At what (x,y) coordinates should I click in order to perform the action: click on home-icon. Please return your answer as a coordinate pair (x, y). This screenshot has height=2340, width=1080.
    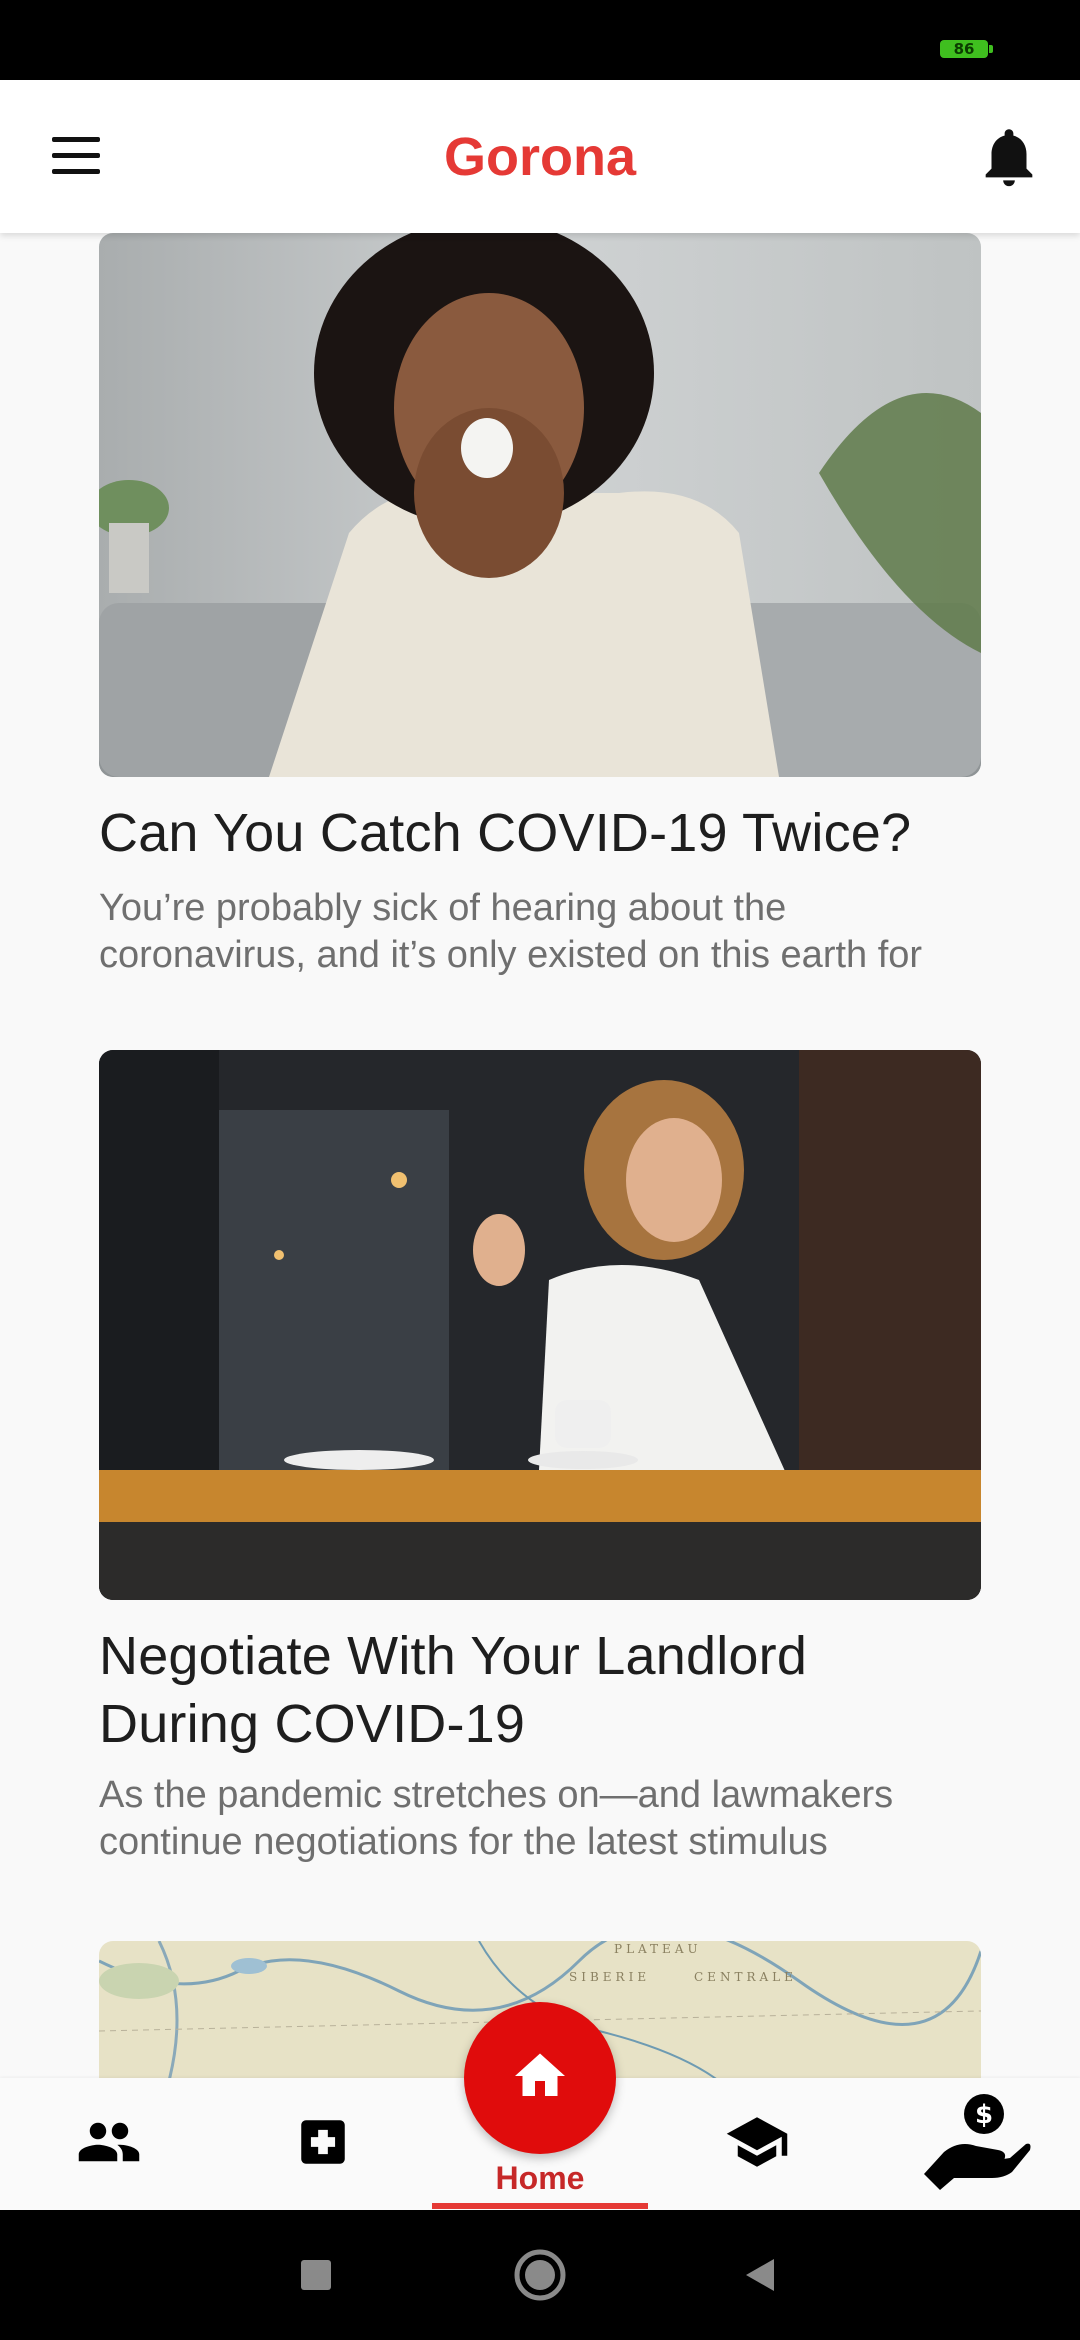
    Looking at the image, I should click on (540, 2078).